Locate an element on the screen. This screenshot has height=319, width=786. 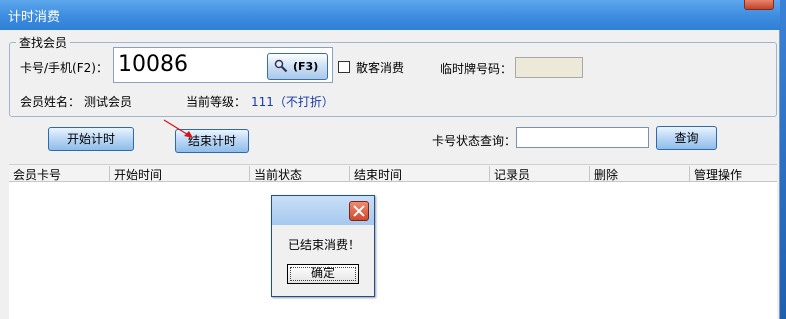
column-header-manage: 管理操作 is located at coordinates (715, 174).